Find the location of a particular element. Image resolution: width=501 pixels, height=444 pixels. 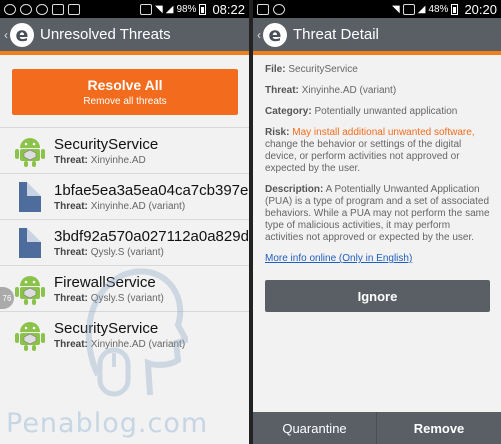

threat-list-item: SecurityService Threat: Xinyinhe.AD is located at coordinates (124, 150).